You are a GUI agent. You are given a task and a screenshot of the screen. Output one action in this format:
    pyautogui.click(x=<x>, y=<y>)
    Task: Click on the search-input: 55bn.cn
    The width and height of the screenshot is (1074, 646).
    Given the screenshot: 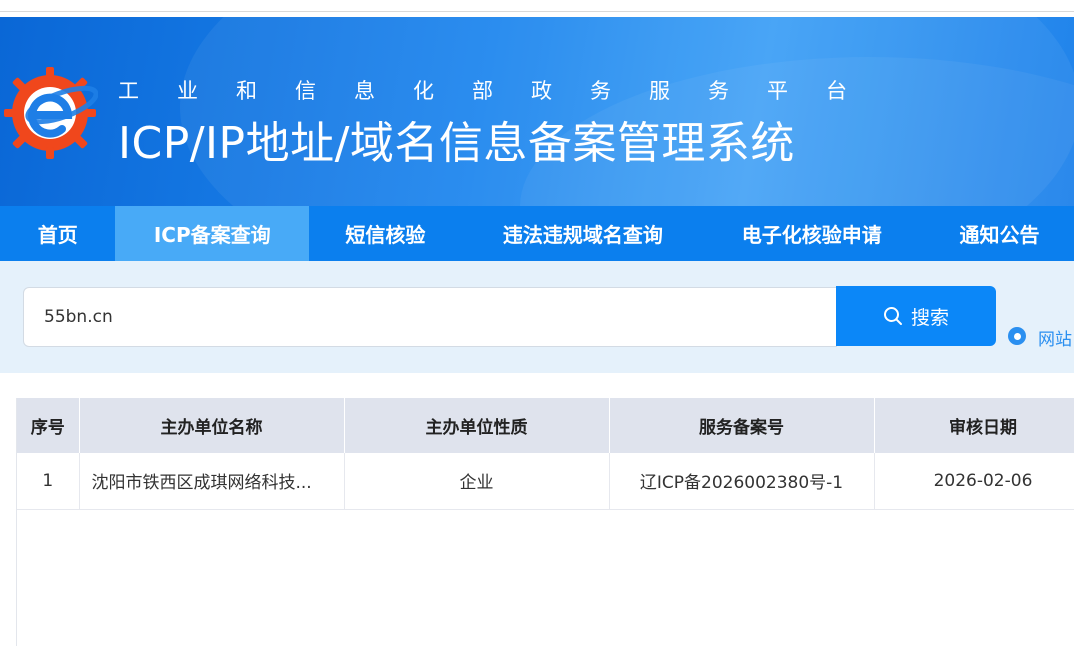 What is the action you would take?
    pyautogui.click(x=430, y=317)
    